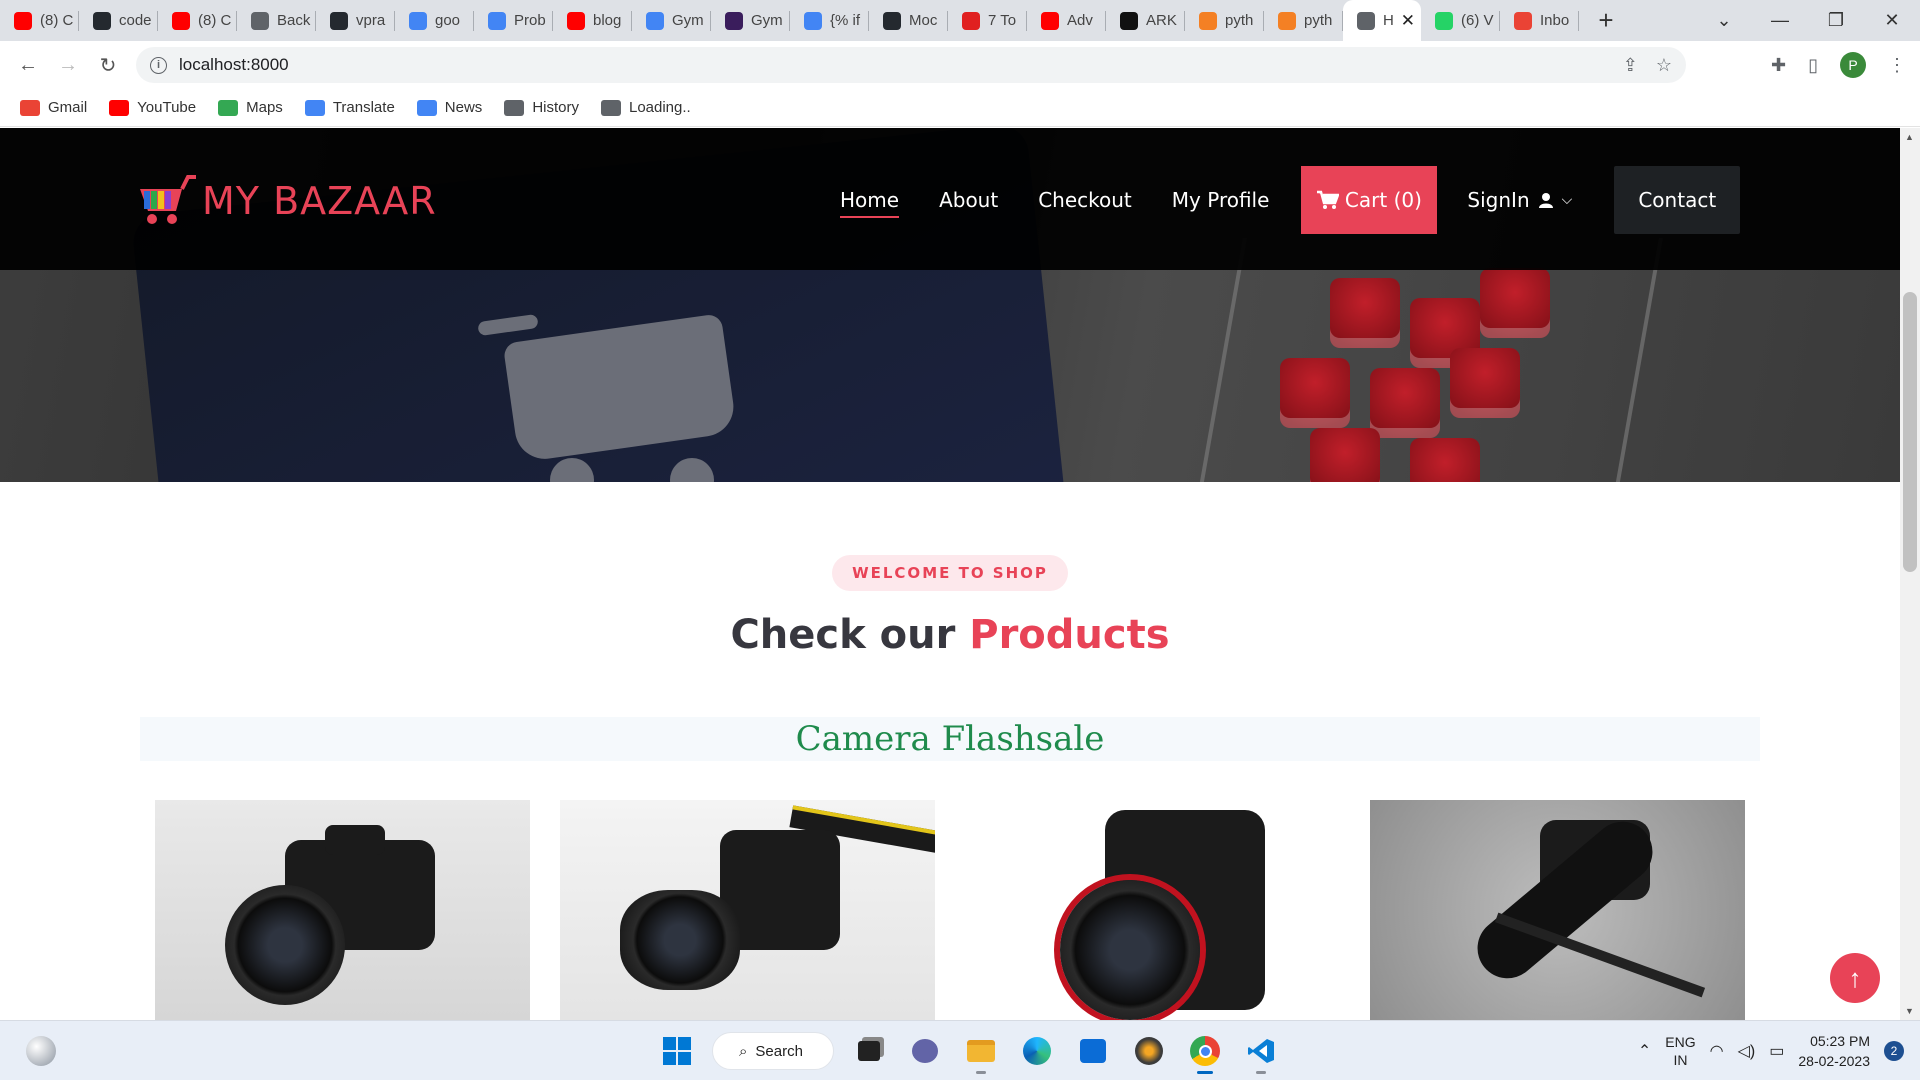 The height and width of the screenshot is (1081, 1920). What do you see at coordinates (1813, 65) in the screenshot?
I see `side-panel-icon: ▯` at bounding box center [1813, 65].